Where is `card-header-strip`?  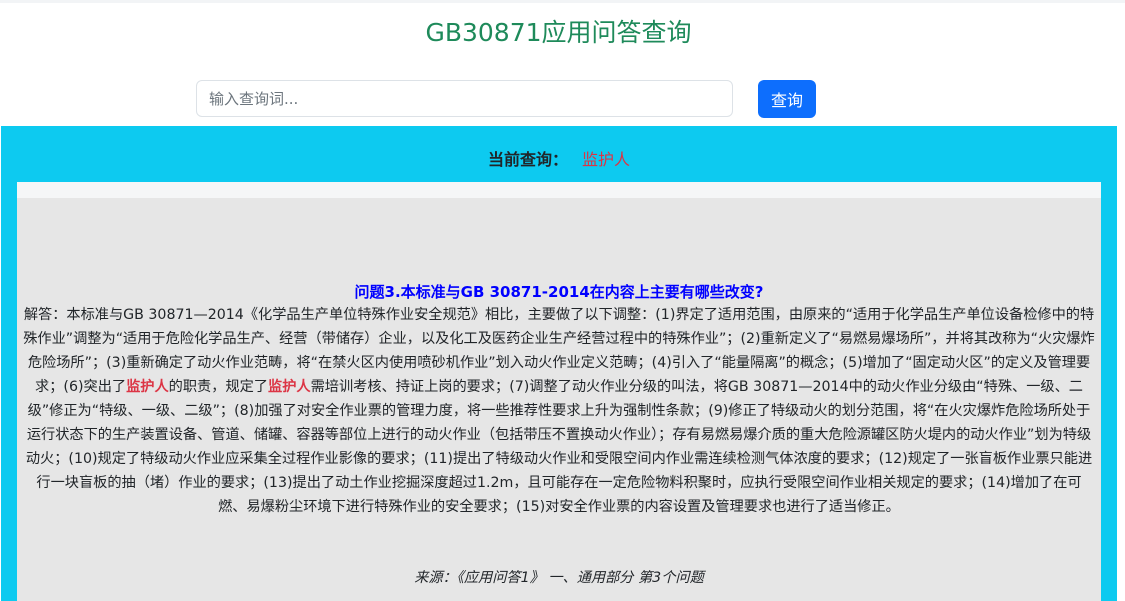
card-header-strip is located at coordinates (559, 190).